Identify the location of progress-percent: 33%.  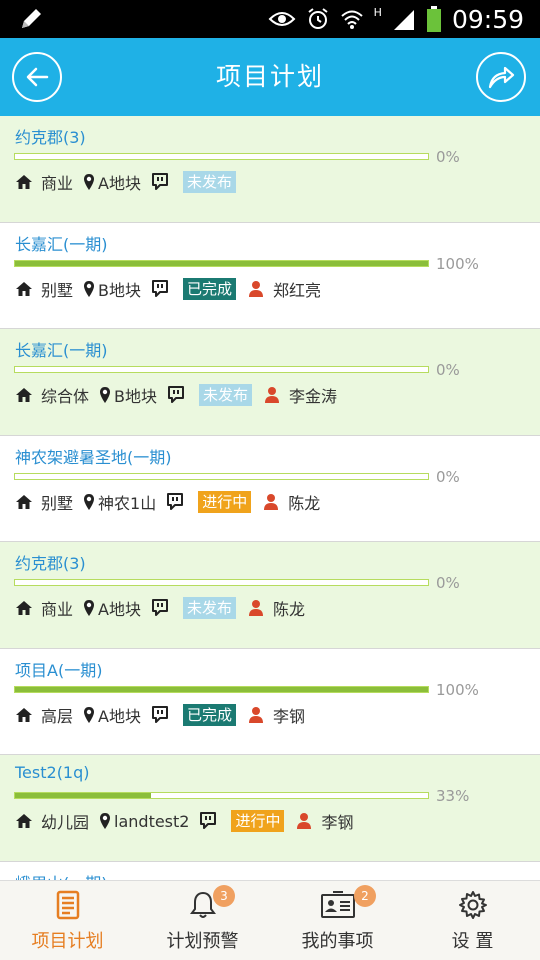
(453, 796).